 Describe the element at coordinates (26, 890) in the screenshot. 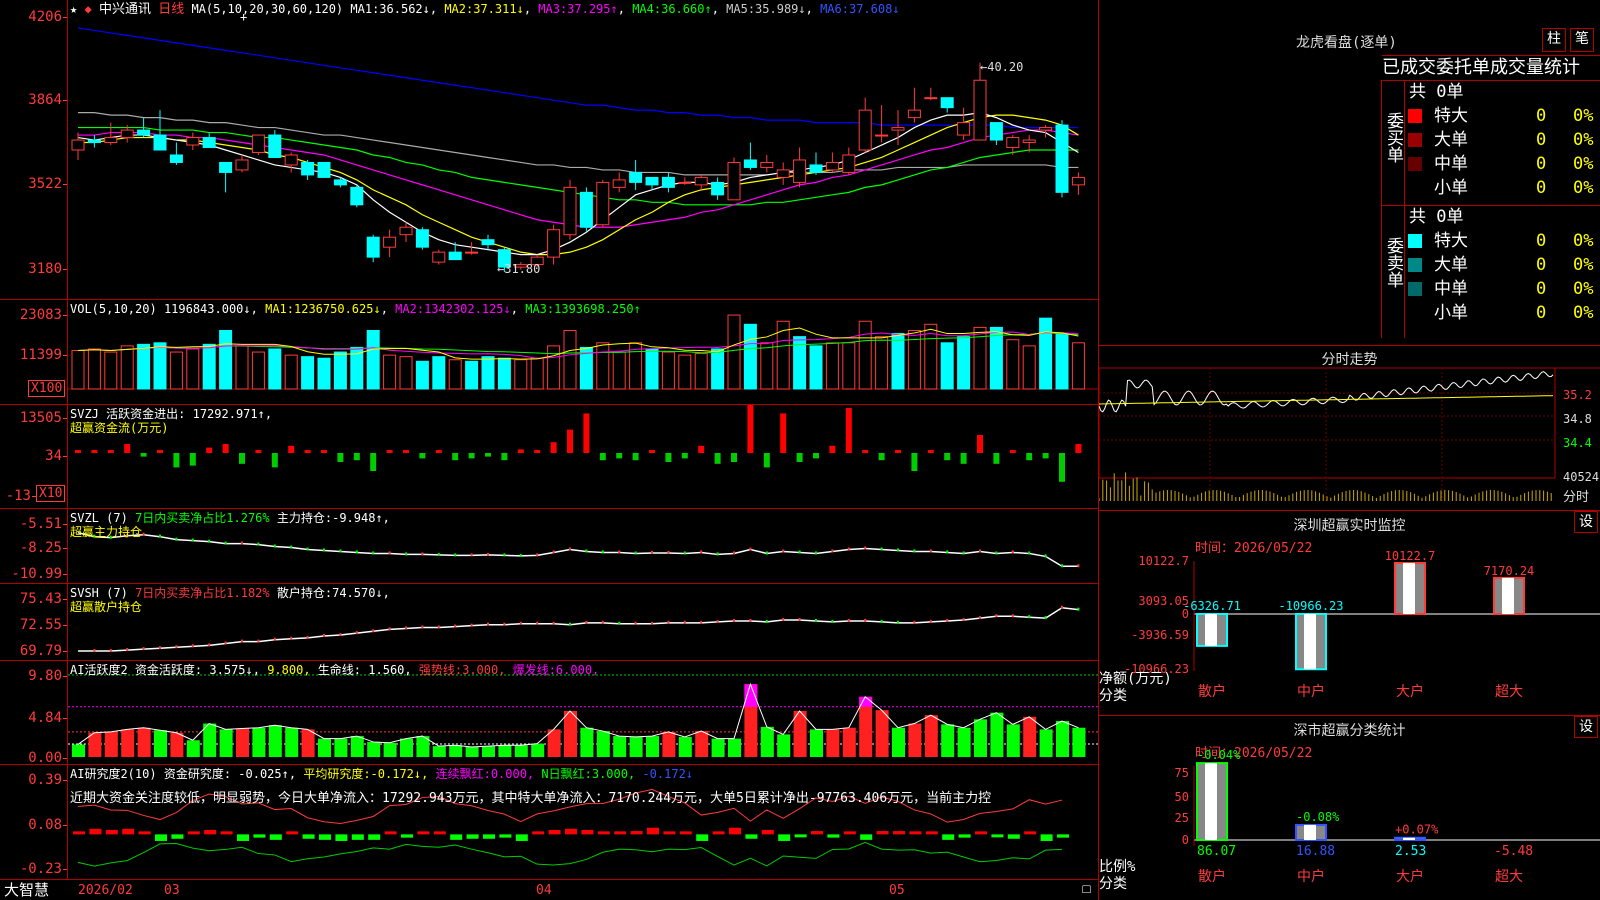

I see `brand-label: 大智慧` at that location.